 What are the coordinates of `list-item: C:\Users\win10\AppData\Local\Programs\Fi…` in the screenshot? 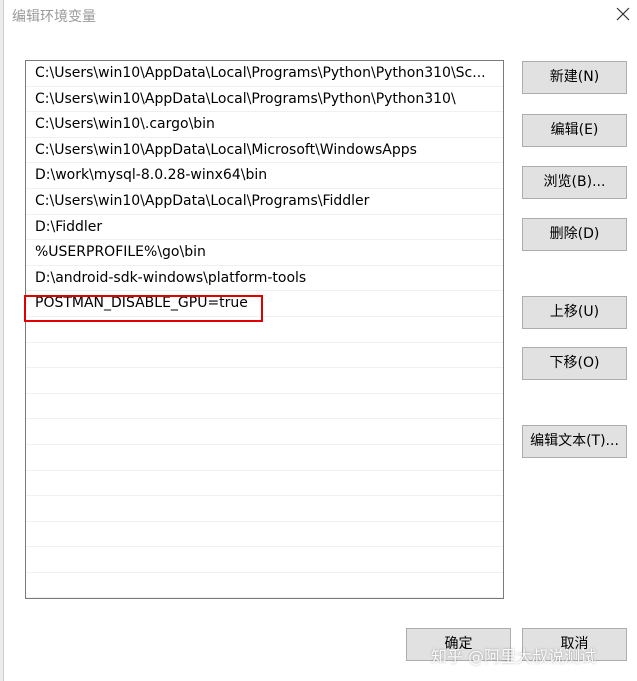 It's located at (264, 202).